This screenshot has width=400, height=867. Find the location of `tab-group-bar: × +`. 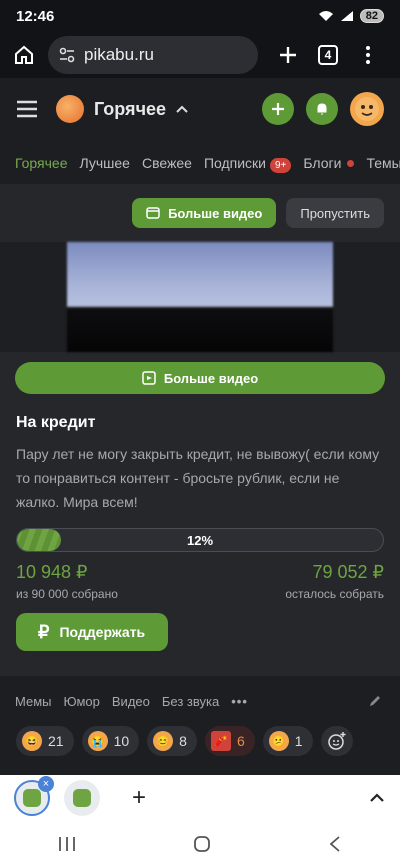

tab-group-bar: × + is located at coordinates (200, 798).